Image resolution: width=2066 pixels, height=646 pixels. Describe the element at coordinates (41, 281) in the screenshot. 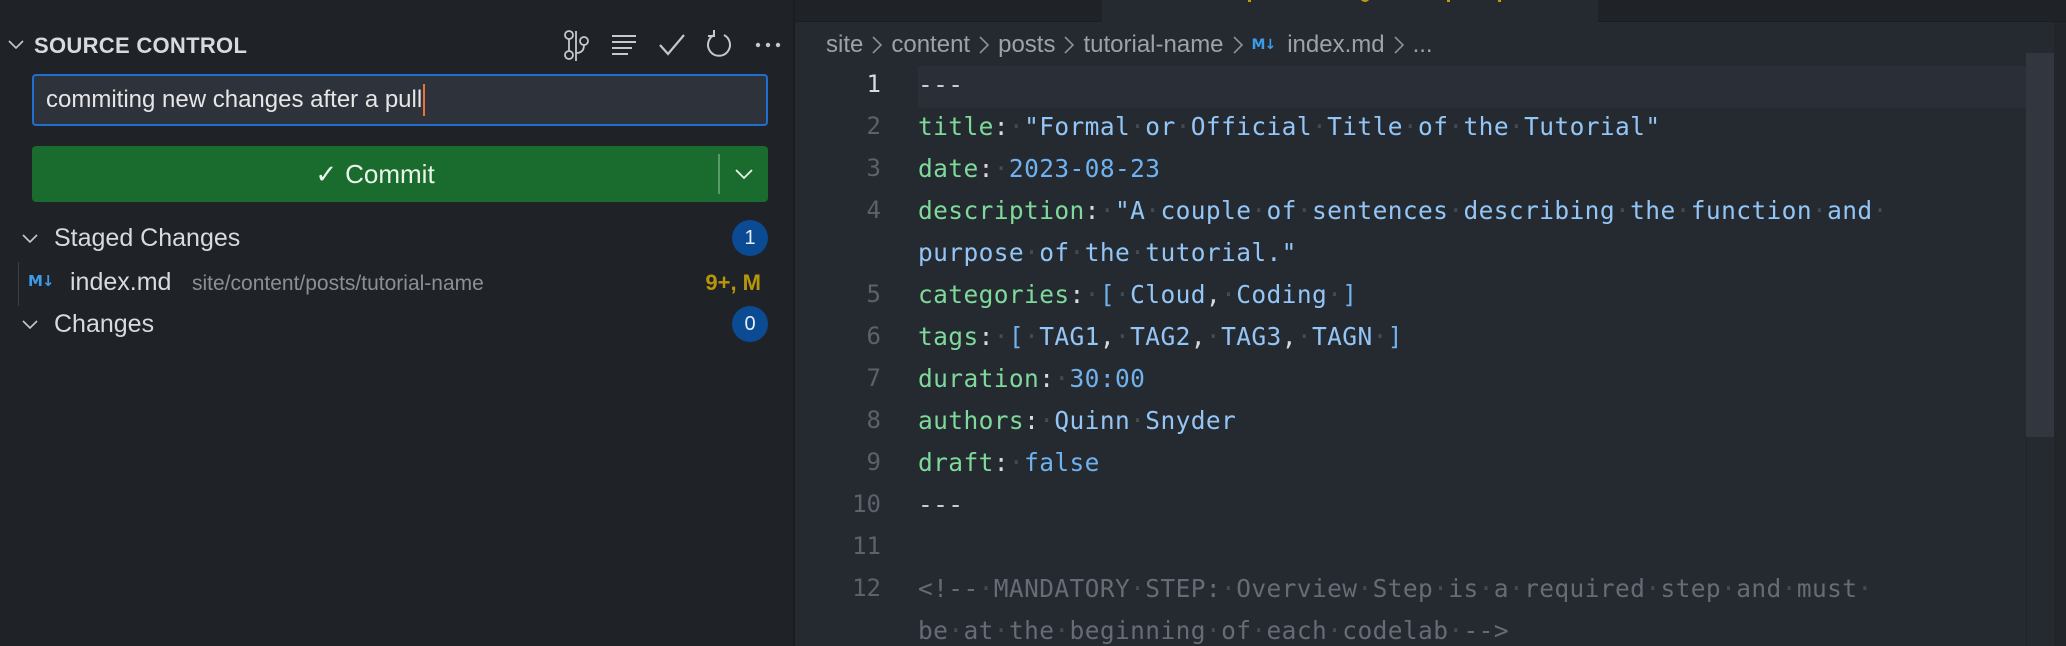

I see `markdown-icon: M↓` at that location.